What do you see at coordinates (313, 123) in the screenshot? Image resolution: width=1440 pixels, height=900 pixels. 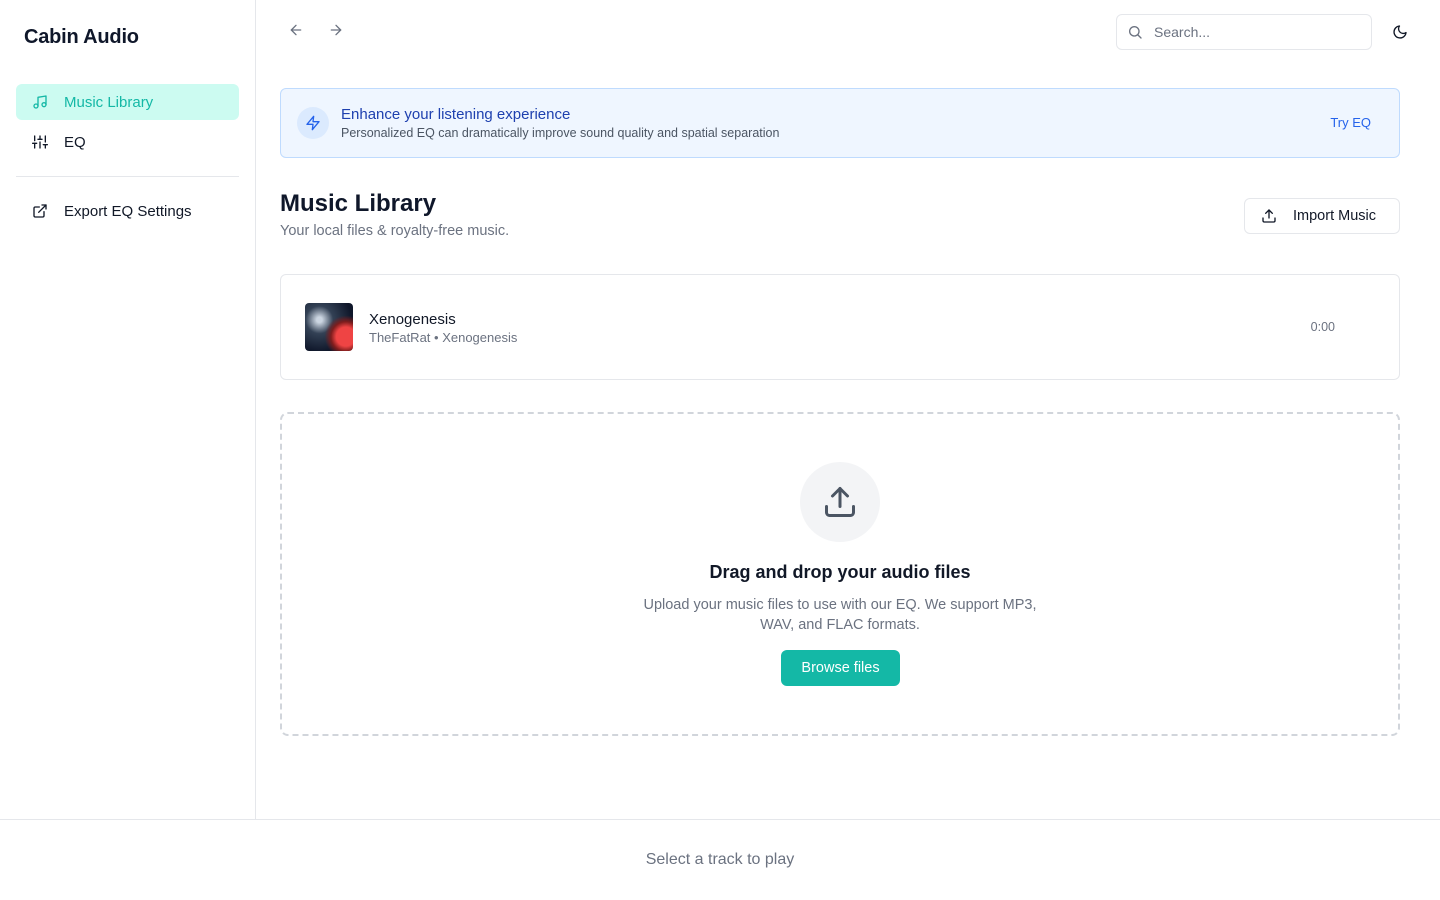 I see `lightning-icon` at bounding box center [313, 123].